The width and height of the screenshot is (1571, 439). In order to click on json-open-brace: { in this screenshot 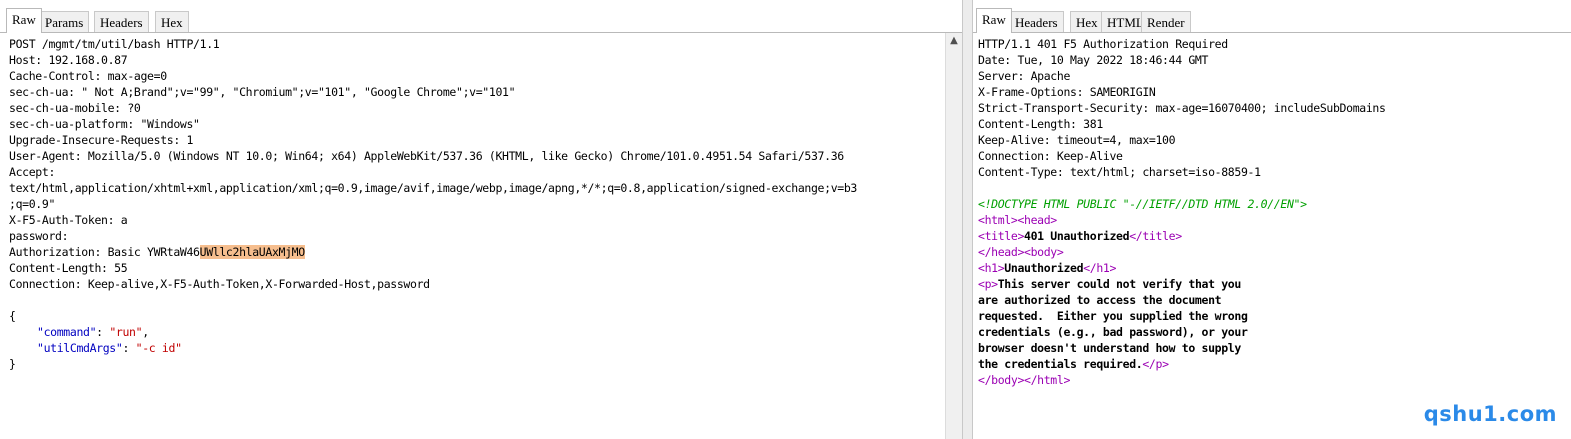, I will do `click(12, 316)`.